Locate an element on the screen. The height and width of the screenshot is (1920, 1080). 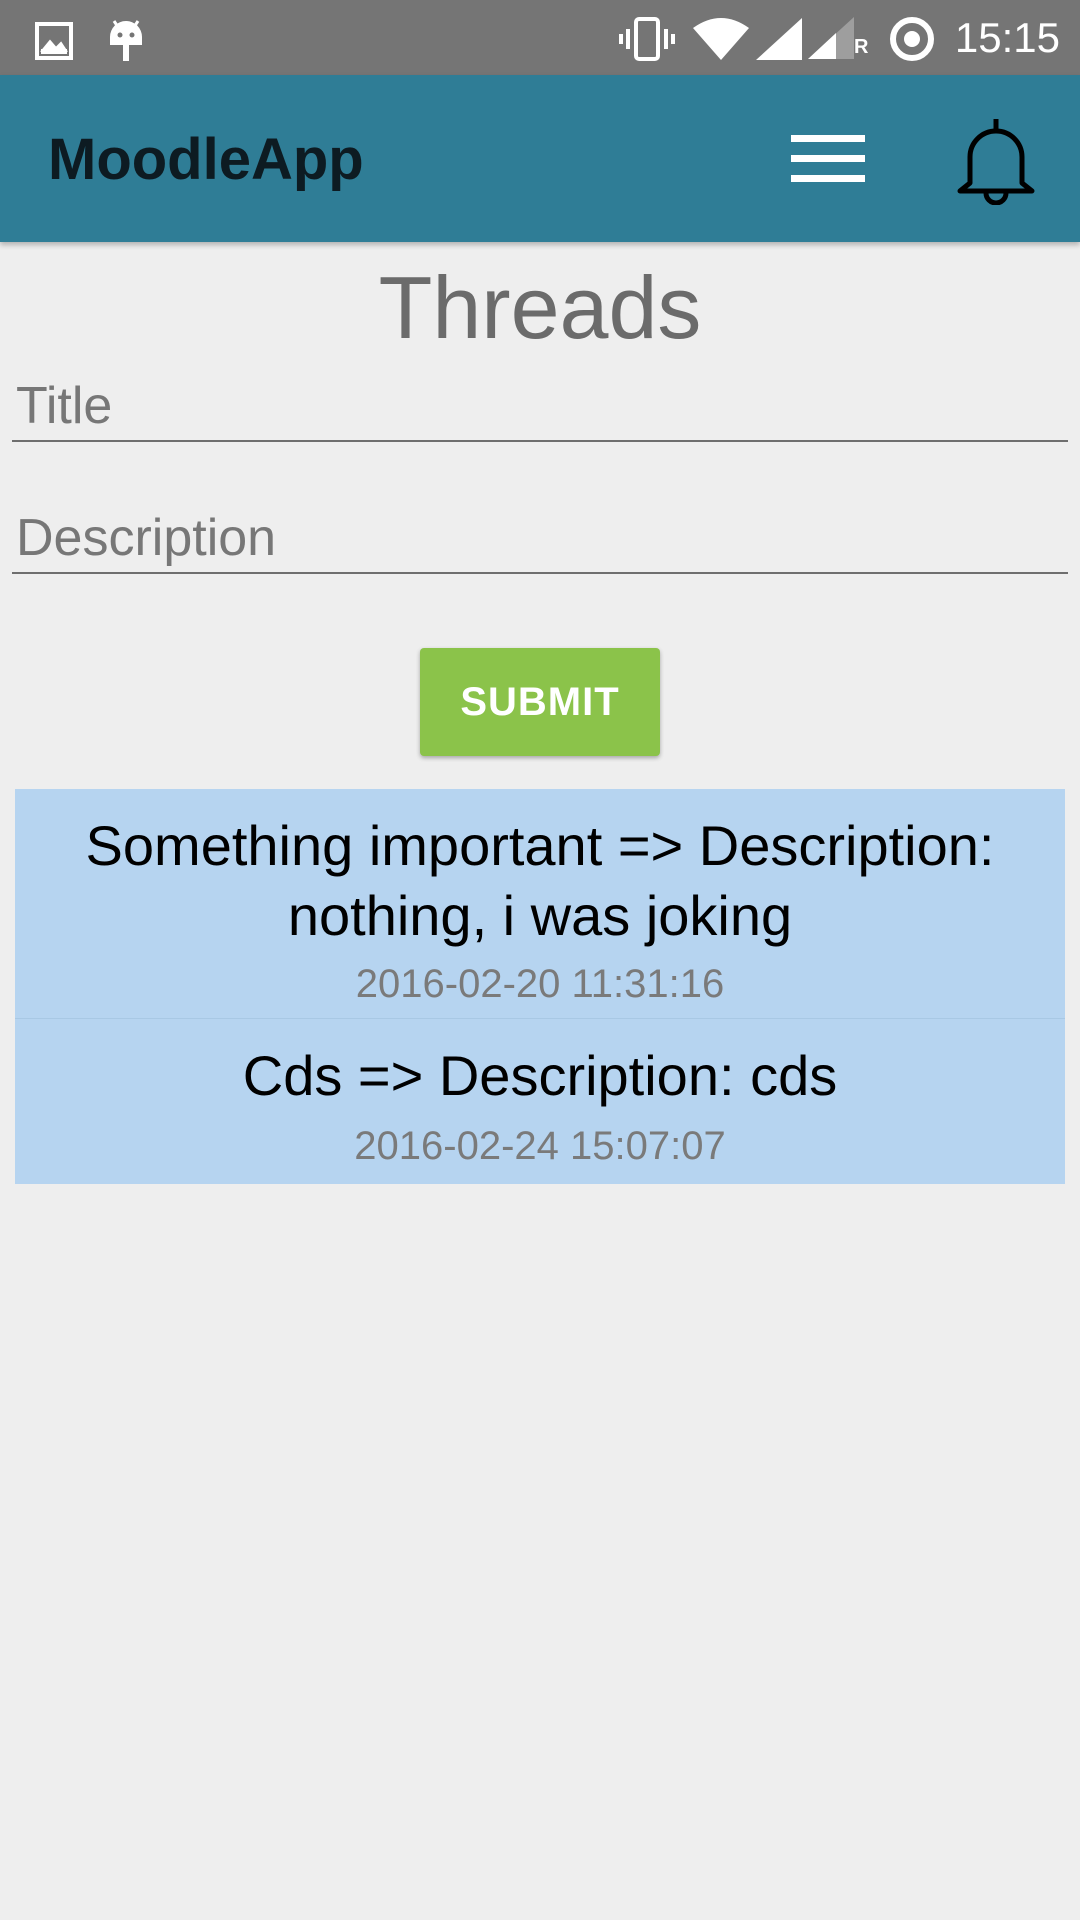
vibrate-icon is located at coordinates (647, 39).